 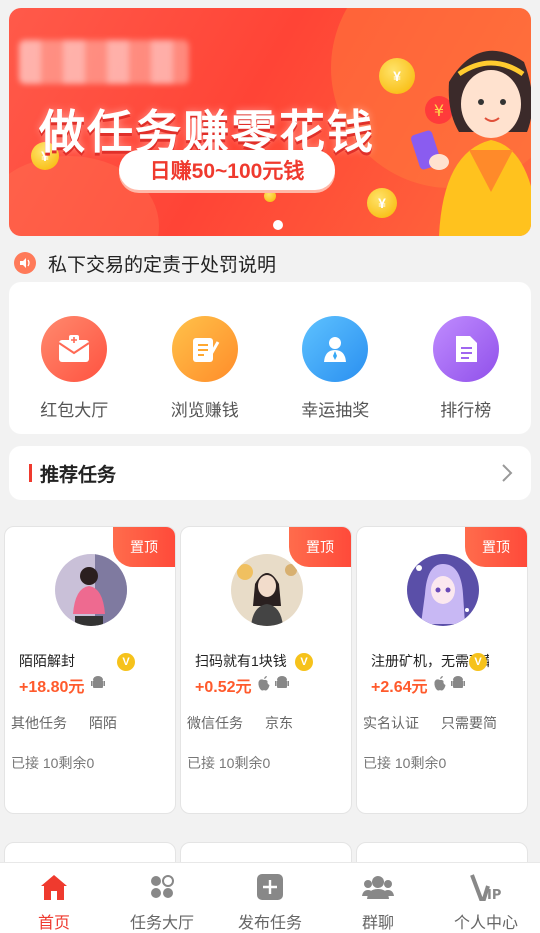 I want to click on quick-item-red-envelope: 红包大厅, so click(x=74, y=358).